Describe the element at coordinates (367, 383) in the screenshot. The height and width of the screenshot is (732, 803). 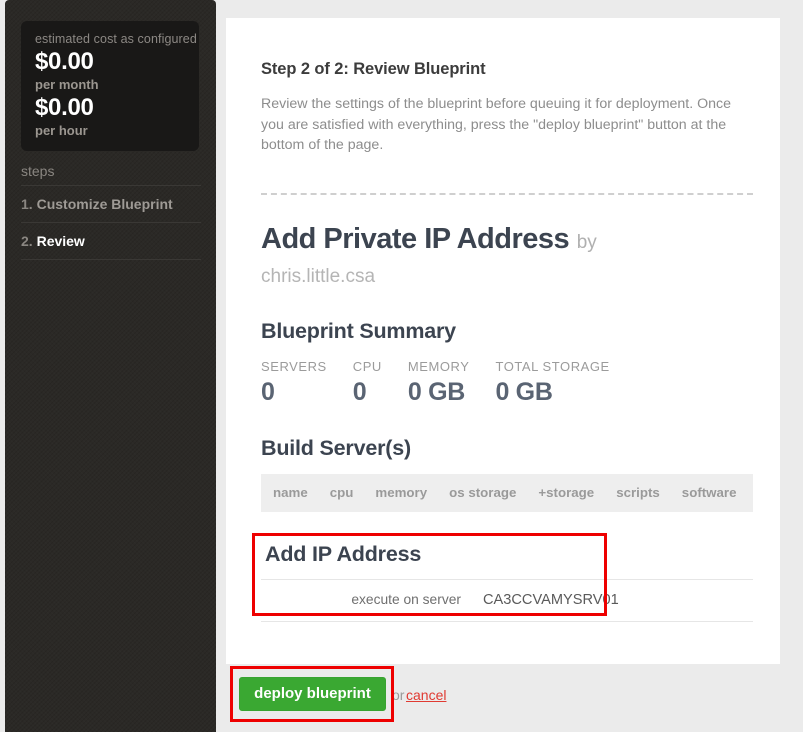
I see `stat-cpu: CPU 0` at that location.